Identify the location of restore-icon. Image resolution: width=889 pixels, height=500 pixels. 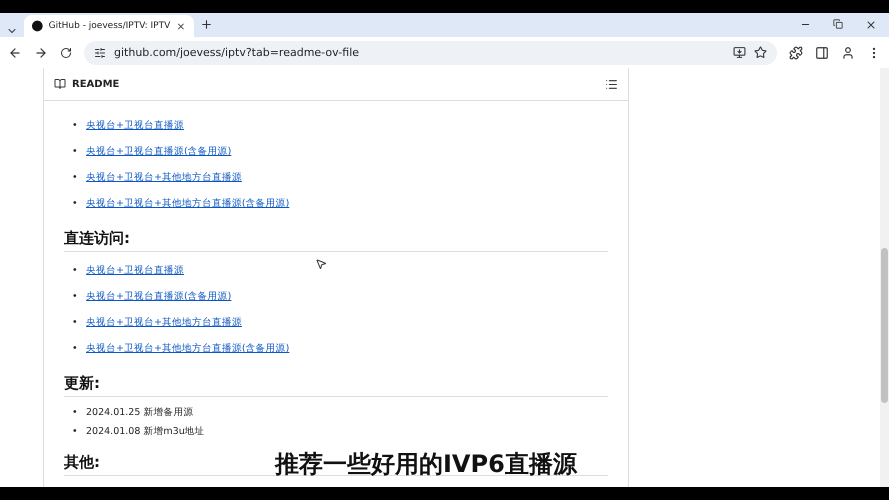
(838, 24).